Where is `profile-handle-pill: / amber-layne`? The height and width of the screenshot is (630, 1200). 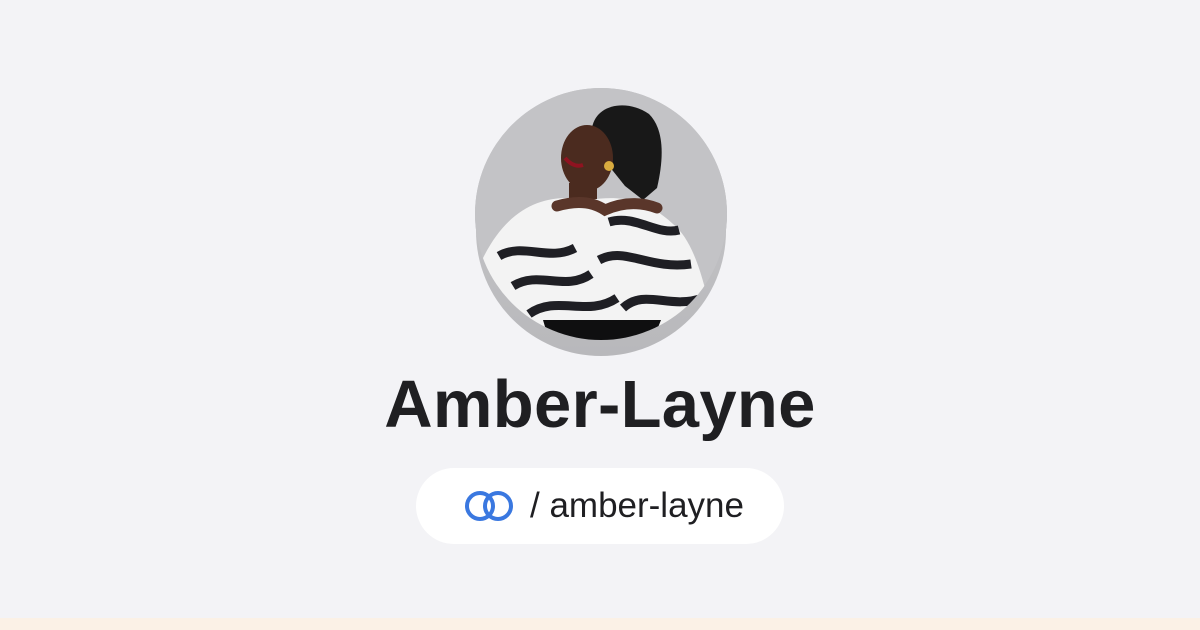
profile-handle-pill: / amber-layne is located at coordinates (600, 506).